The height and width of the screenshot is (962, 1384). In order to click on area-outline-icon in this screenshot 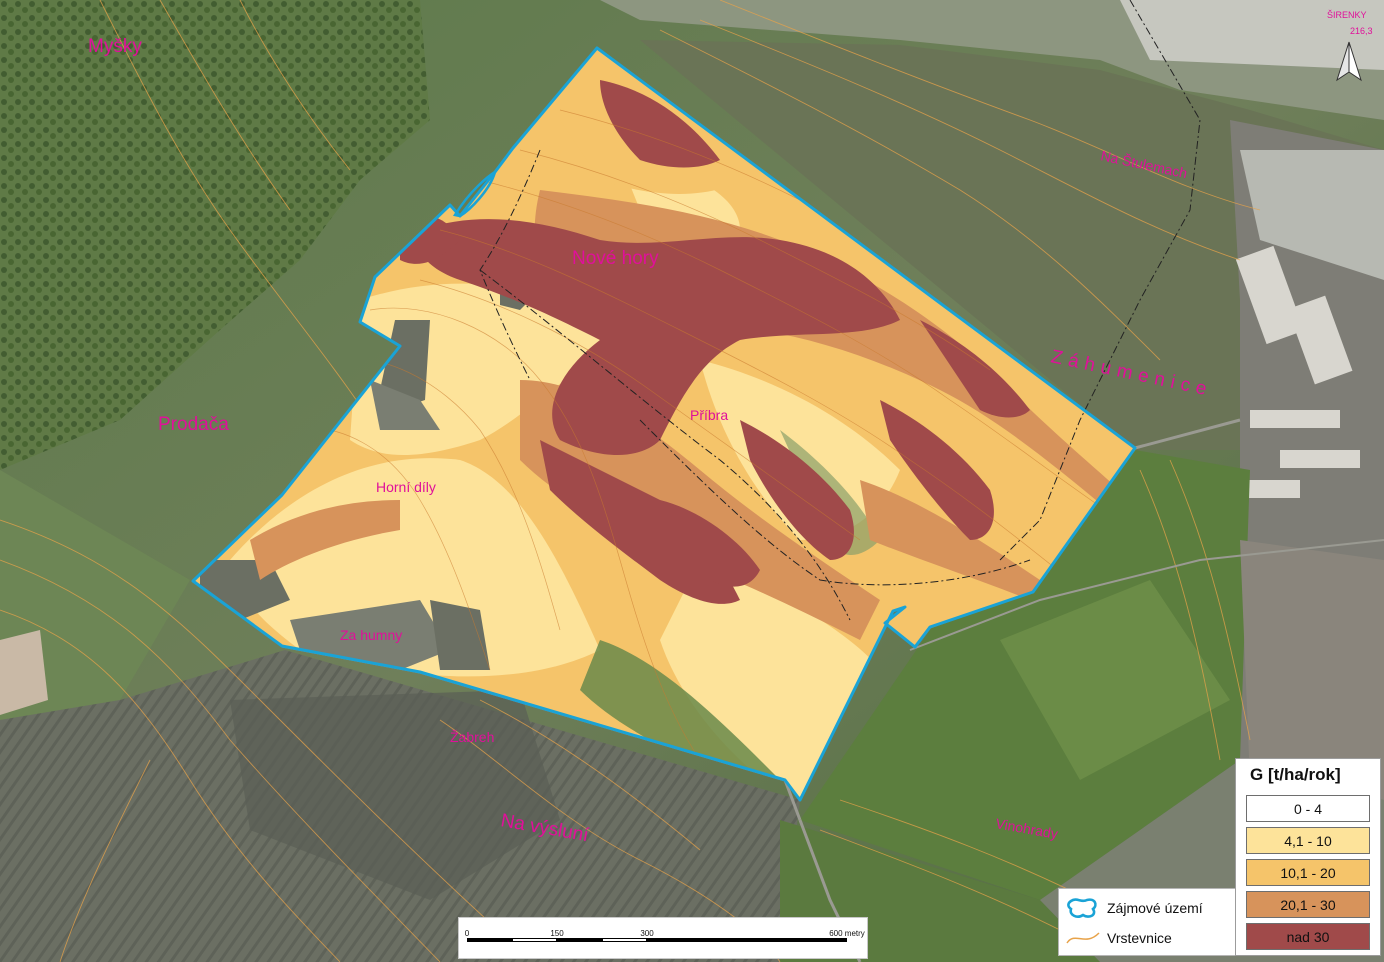, I will do `click(1082, 908)`.